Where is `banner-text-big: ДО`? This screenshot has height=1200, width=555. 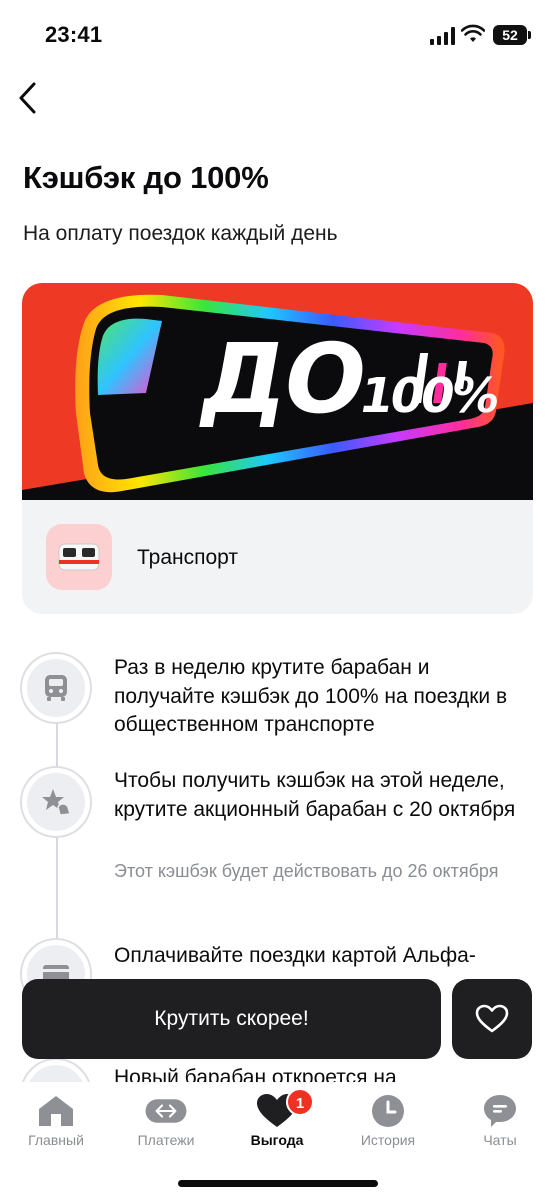
banner-text-big: ДО is located at coordinates (282, 379).